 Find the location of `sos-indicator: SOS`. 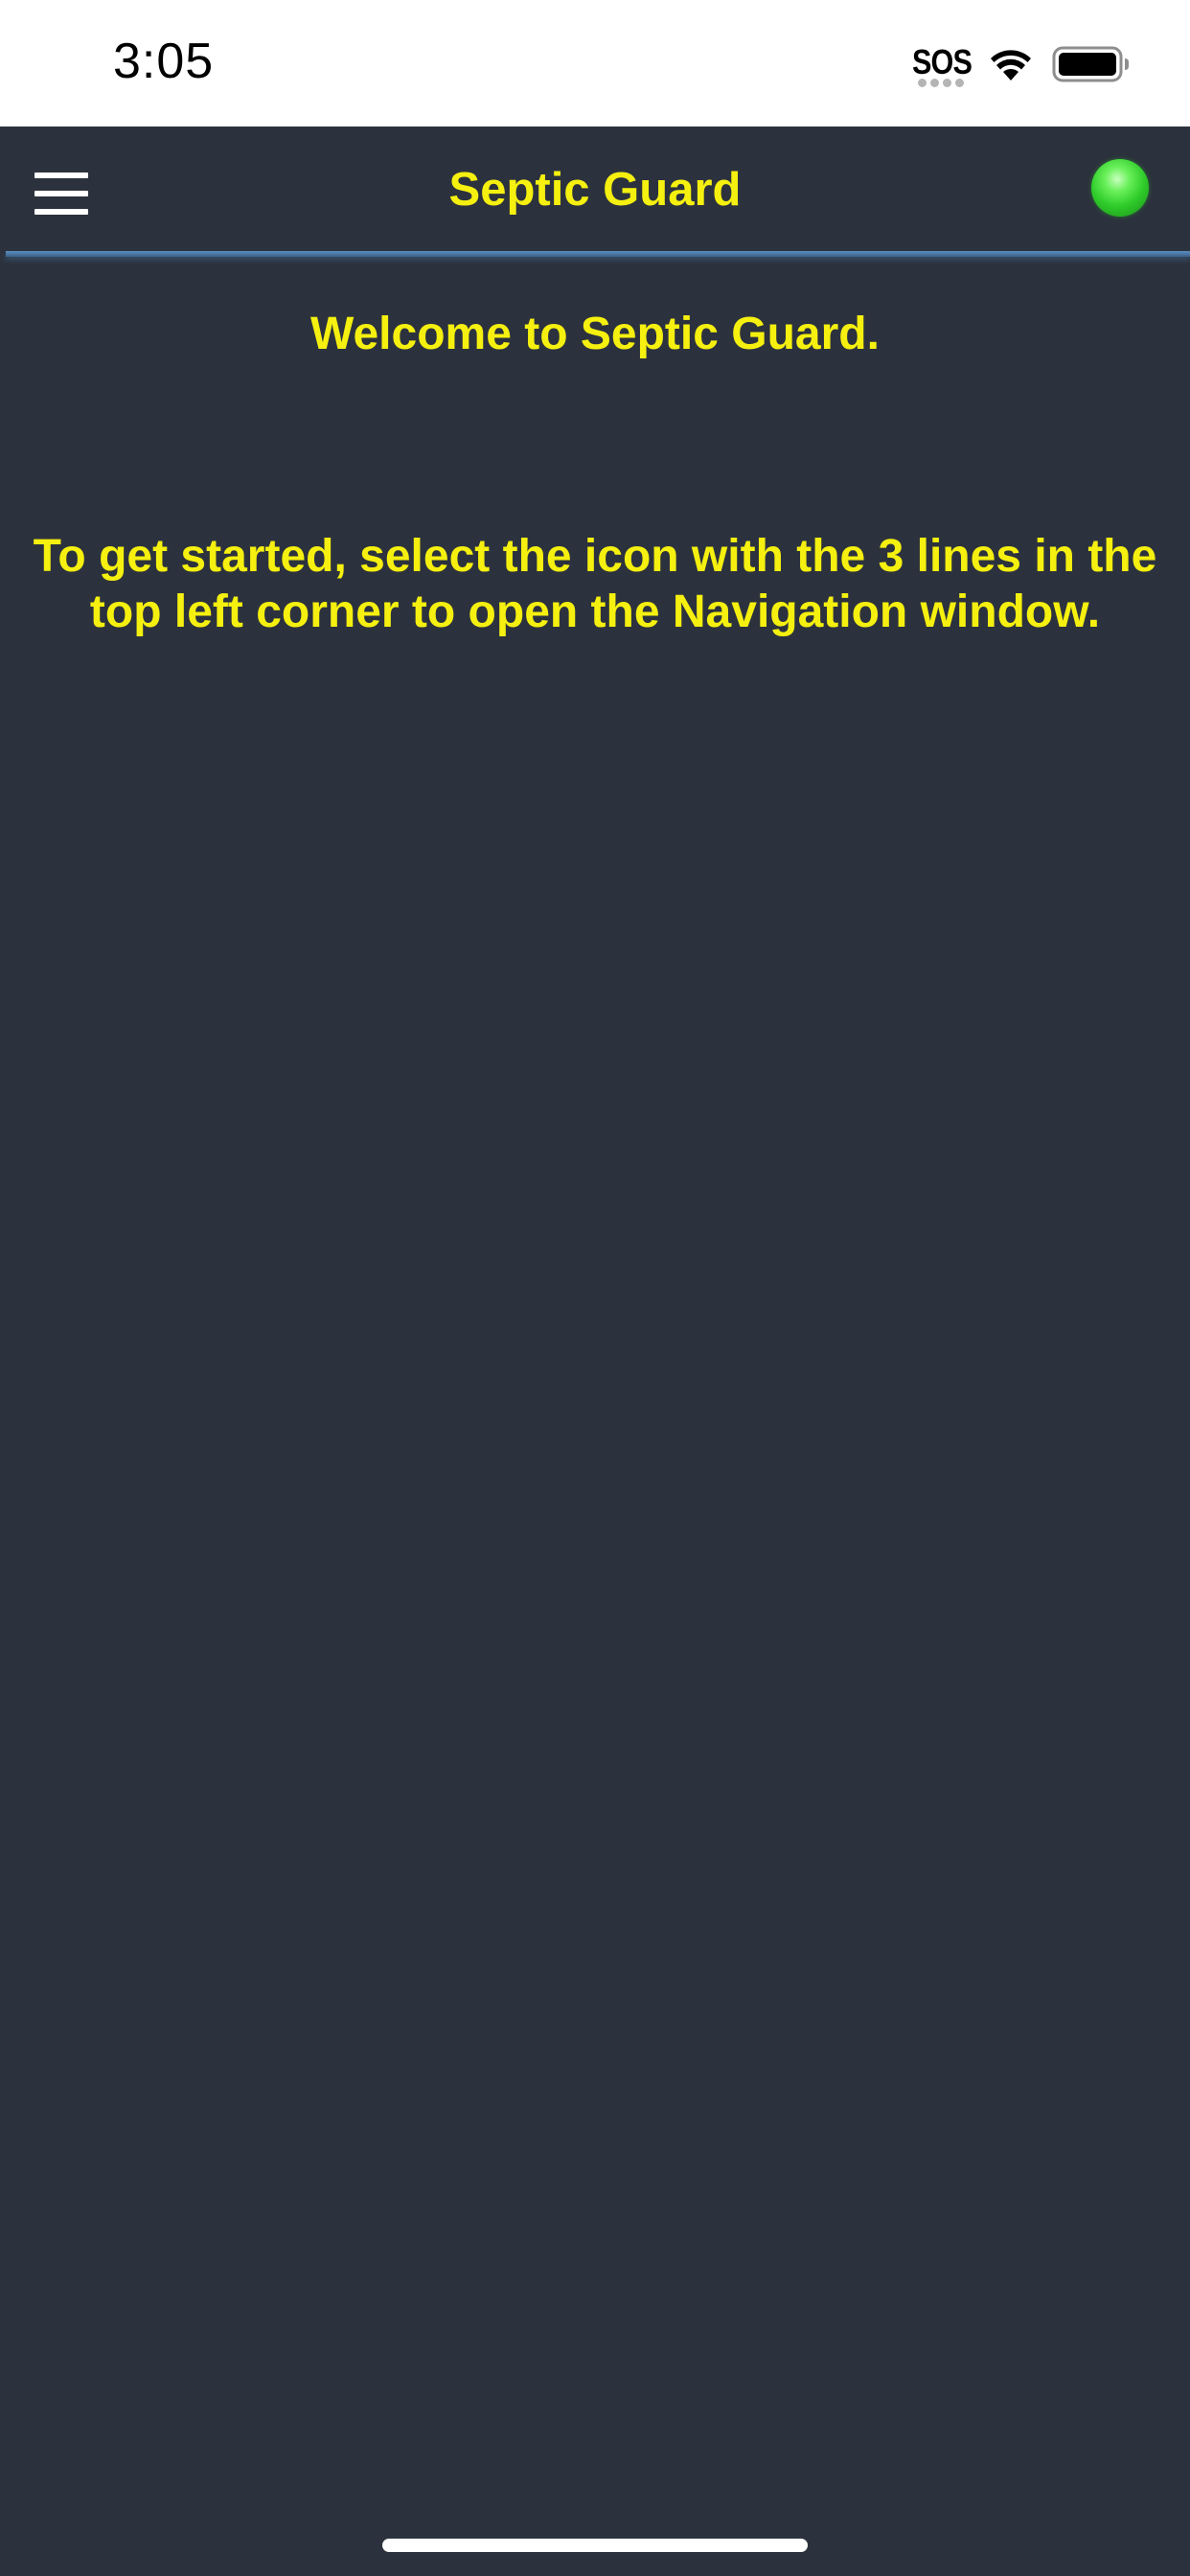

sos-indicator: SOS is located at coordinates (943, 66).